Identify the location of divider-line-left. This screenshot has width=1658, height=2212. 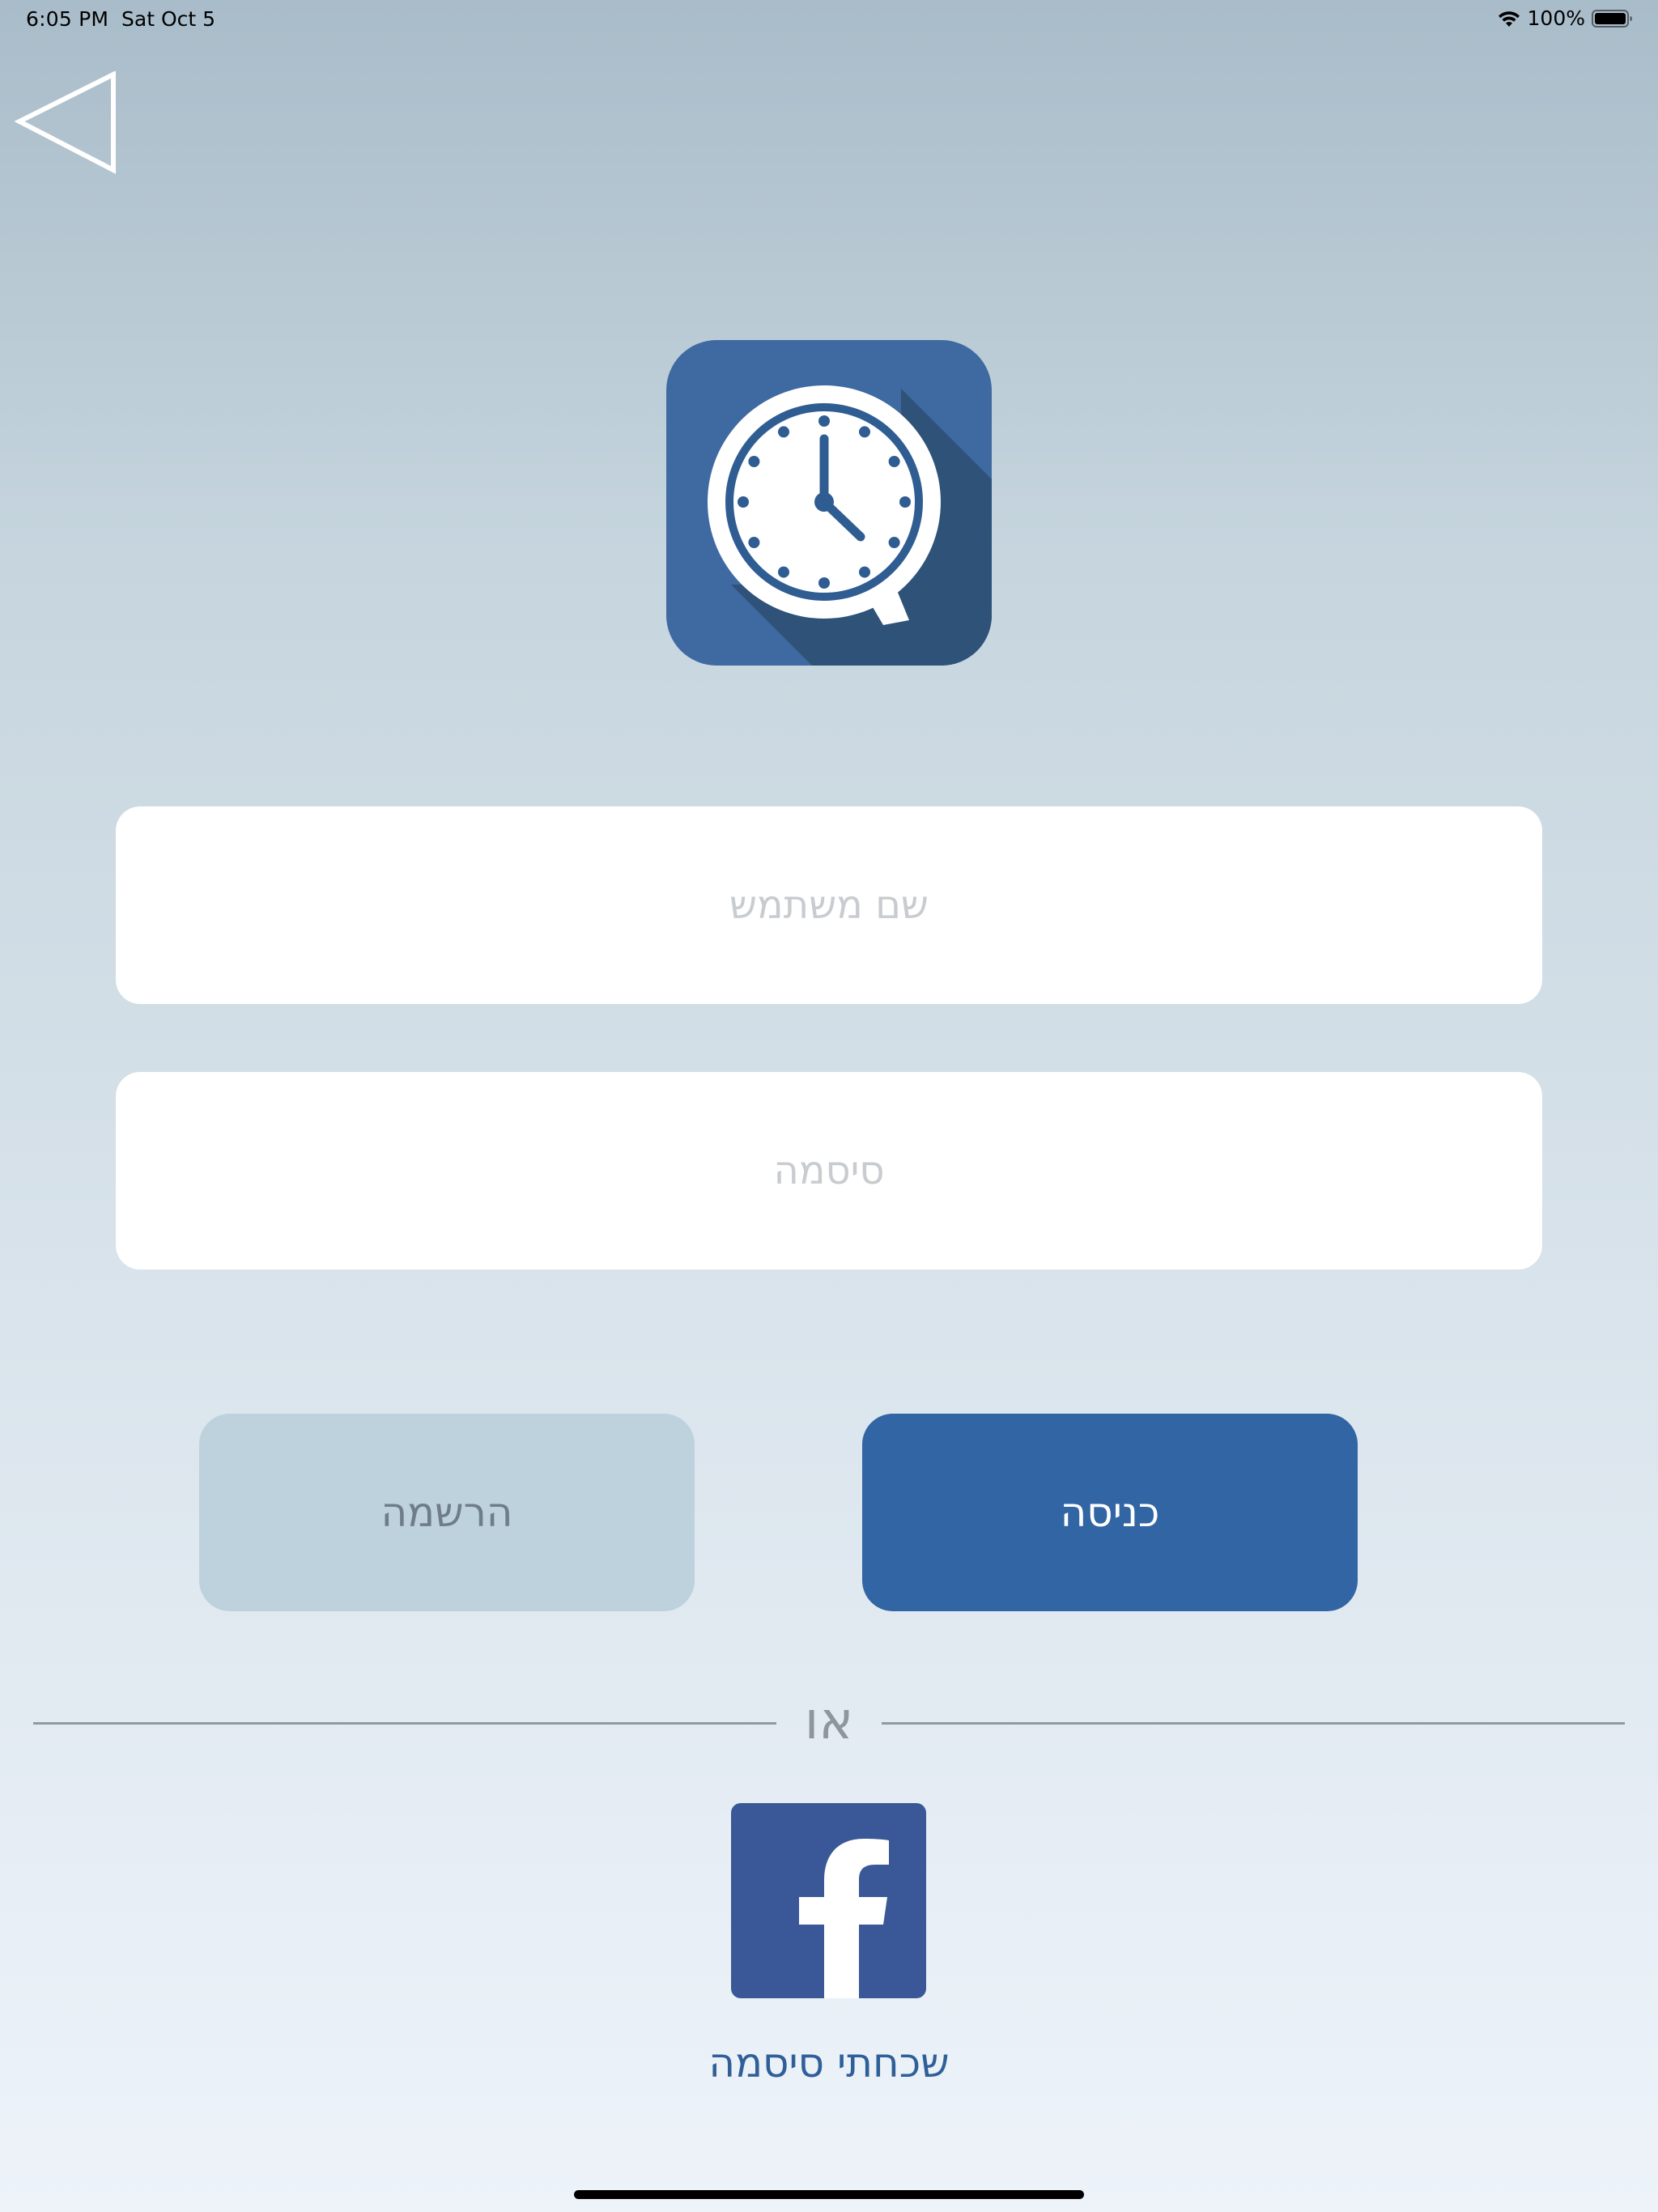
(404, 1724).